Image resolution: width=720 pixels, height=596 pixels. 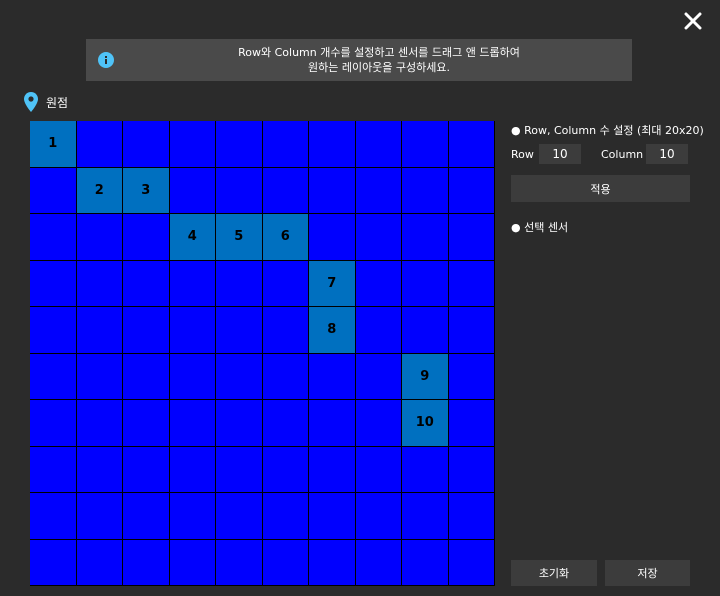 What do you see at coordinates (554, 573) in the screenshot?
I see `reset-button: 초기화` at bounding box center [554, 573].